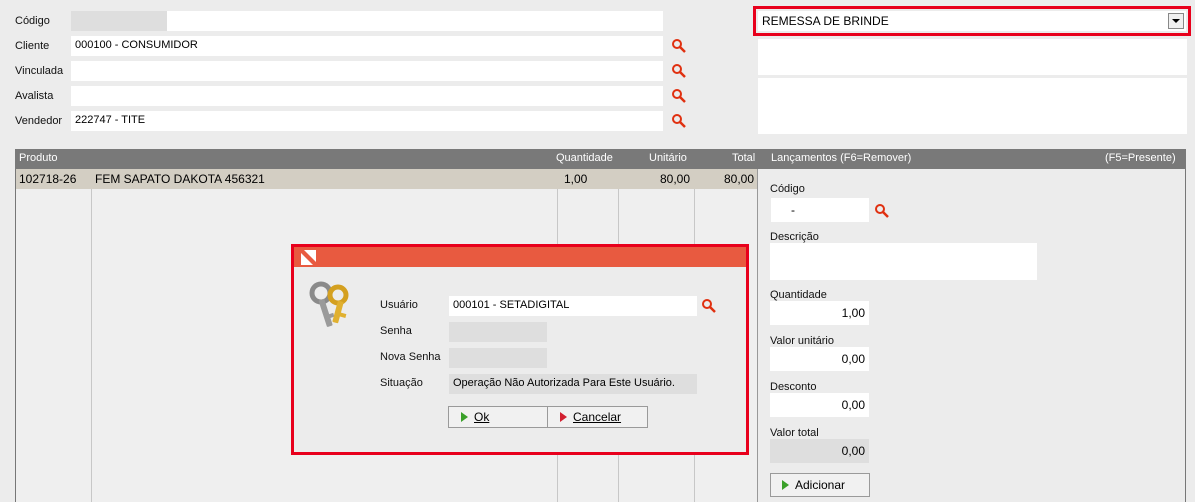  I want to click on adicionar-button: Adicionar, so click(820, 485).